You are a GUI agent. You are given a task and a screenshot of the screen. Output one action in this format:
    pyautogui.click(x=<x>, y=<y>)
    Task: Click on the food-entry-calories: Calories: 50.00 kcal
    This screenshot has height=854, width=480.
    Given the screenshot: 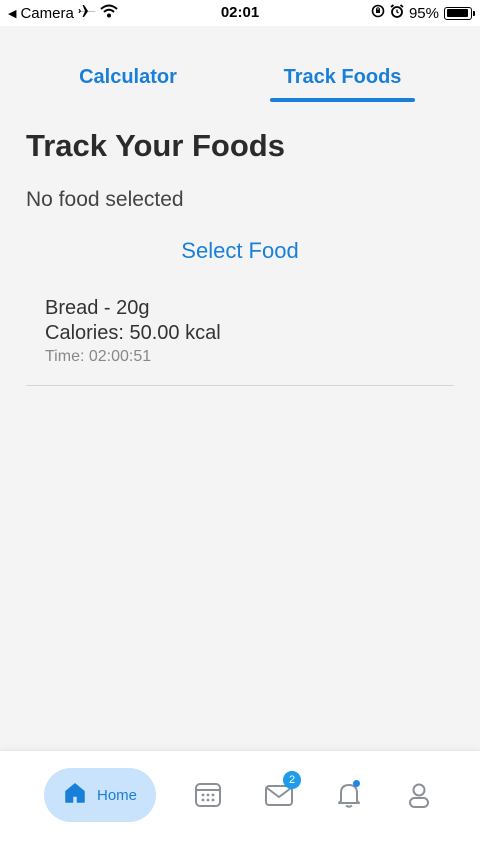 What is the action you would take?
    pyautogui.click(x=133, y=333)
    